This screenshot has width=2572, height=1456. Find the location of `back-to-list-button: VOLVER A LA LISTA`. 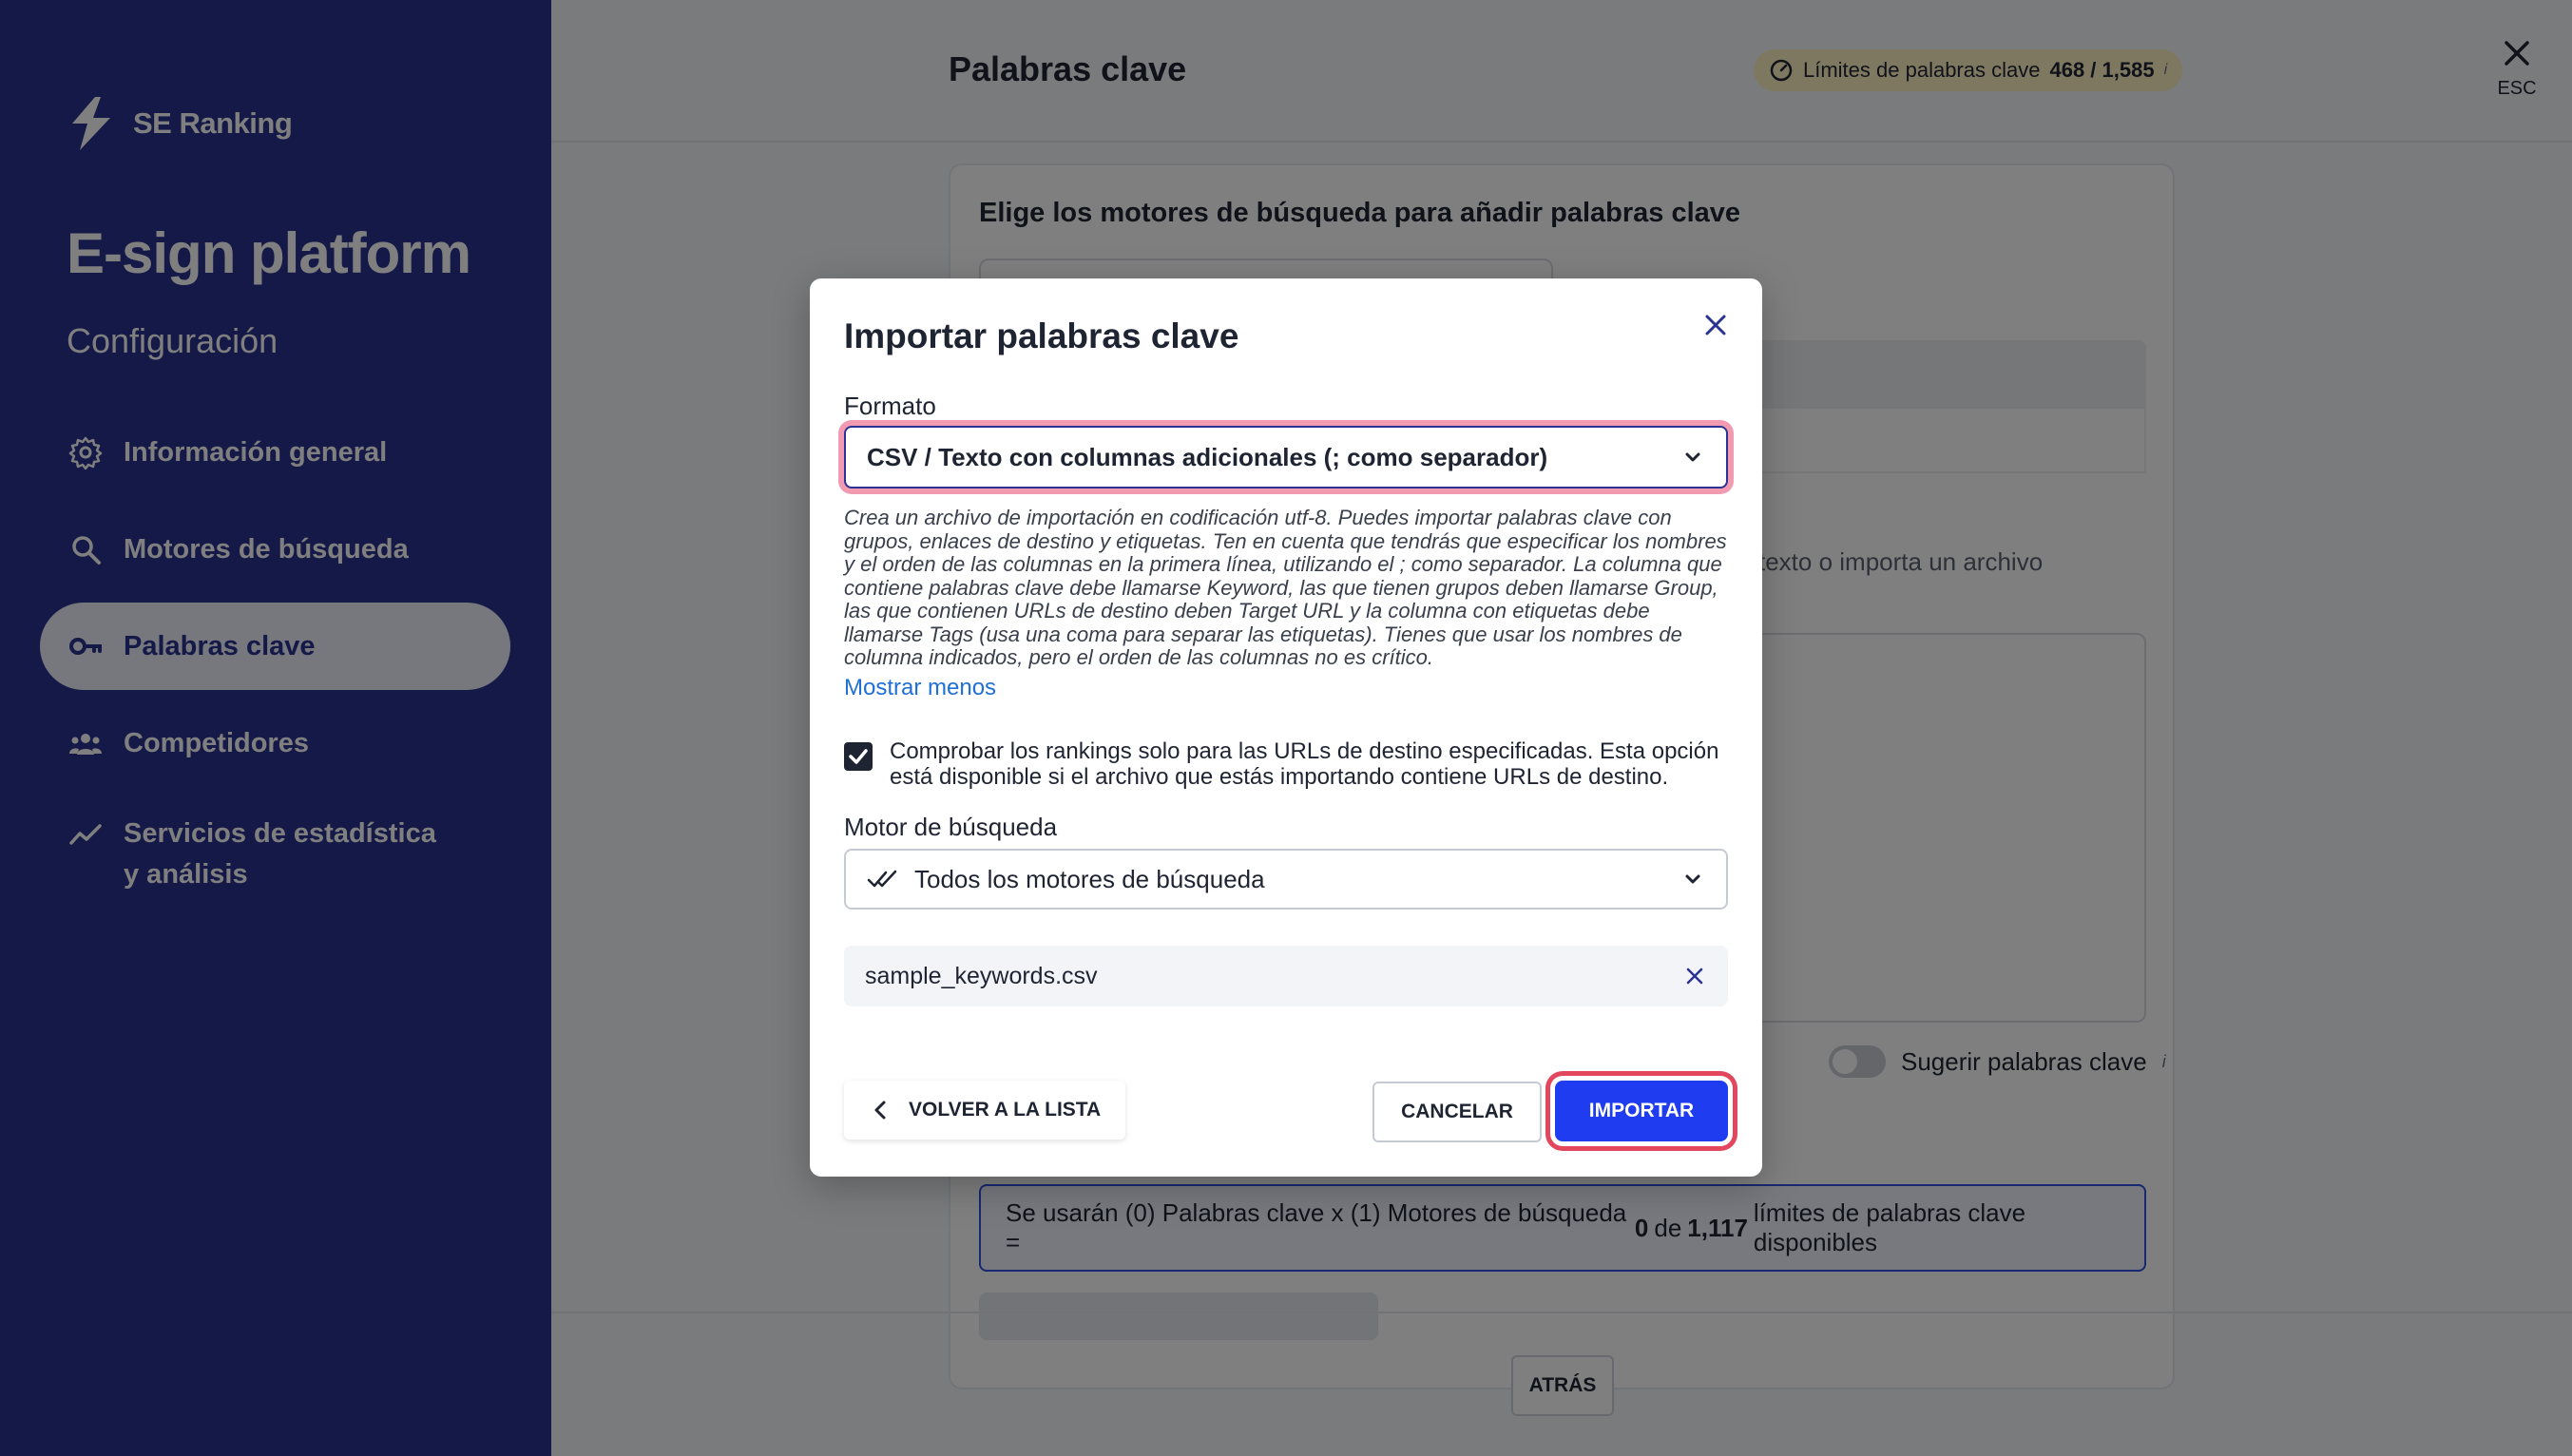

back-to-list-button: VOLVER A LA LISTA is located at coordinates (985, 1110).